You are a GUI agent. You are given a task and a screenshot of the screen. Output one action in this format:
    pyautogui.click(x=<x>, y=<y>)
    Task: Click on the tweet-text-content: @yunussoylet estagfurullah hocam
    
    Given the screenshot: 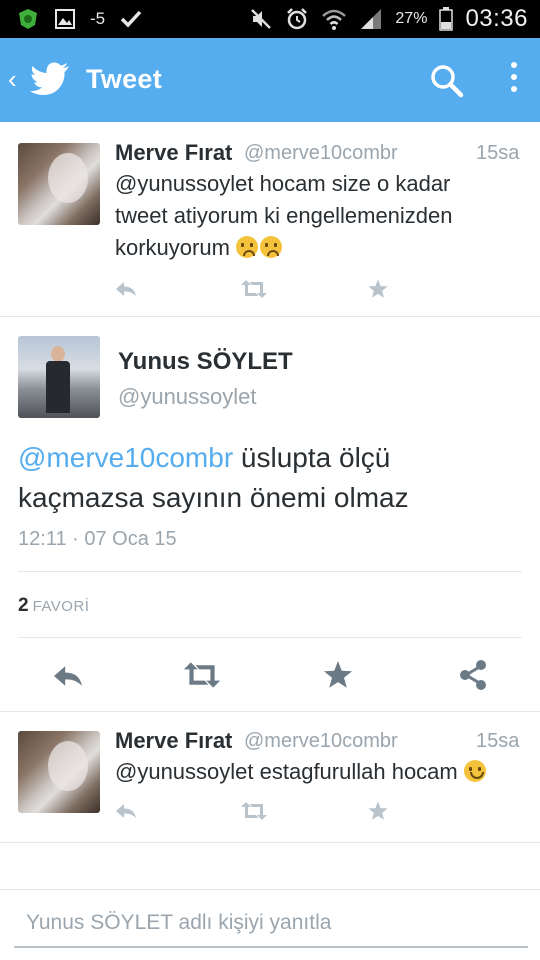 What is the action you would take?
    pyautogui.click(x=286, y=771)
    